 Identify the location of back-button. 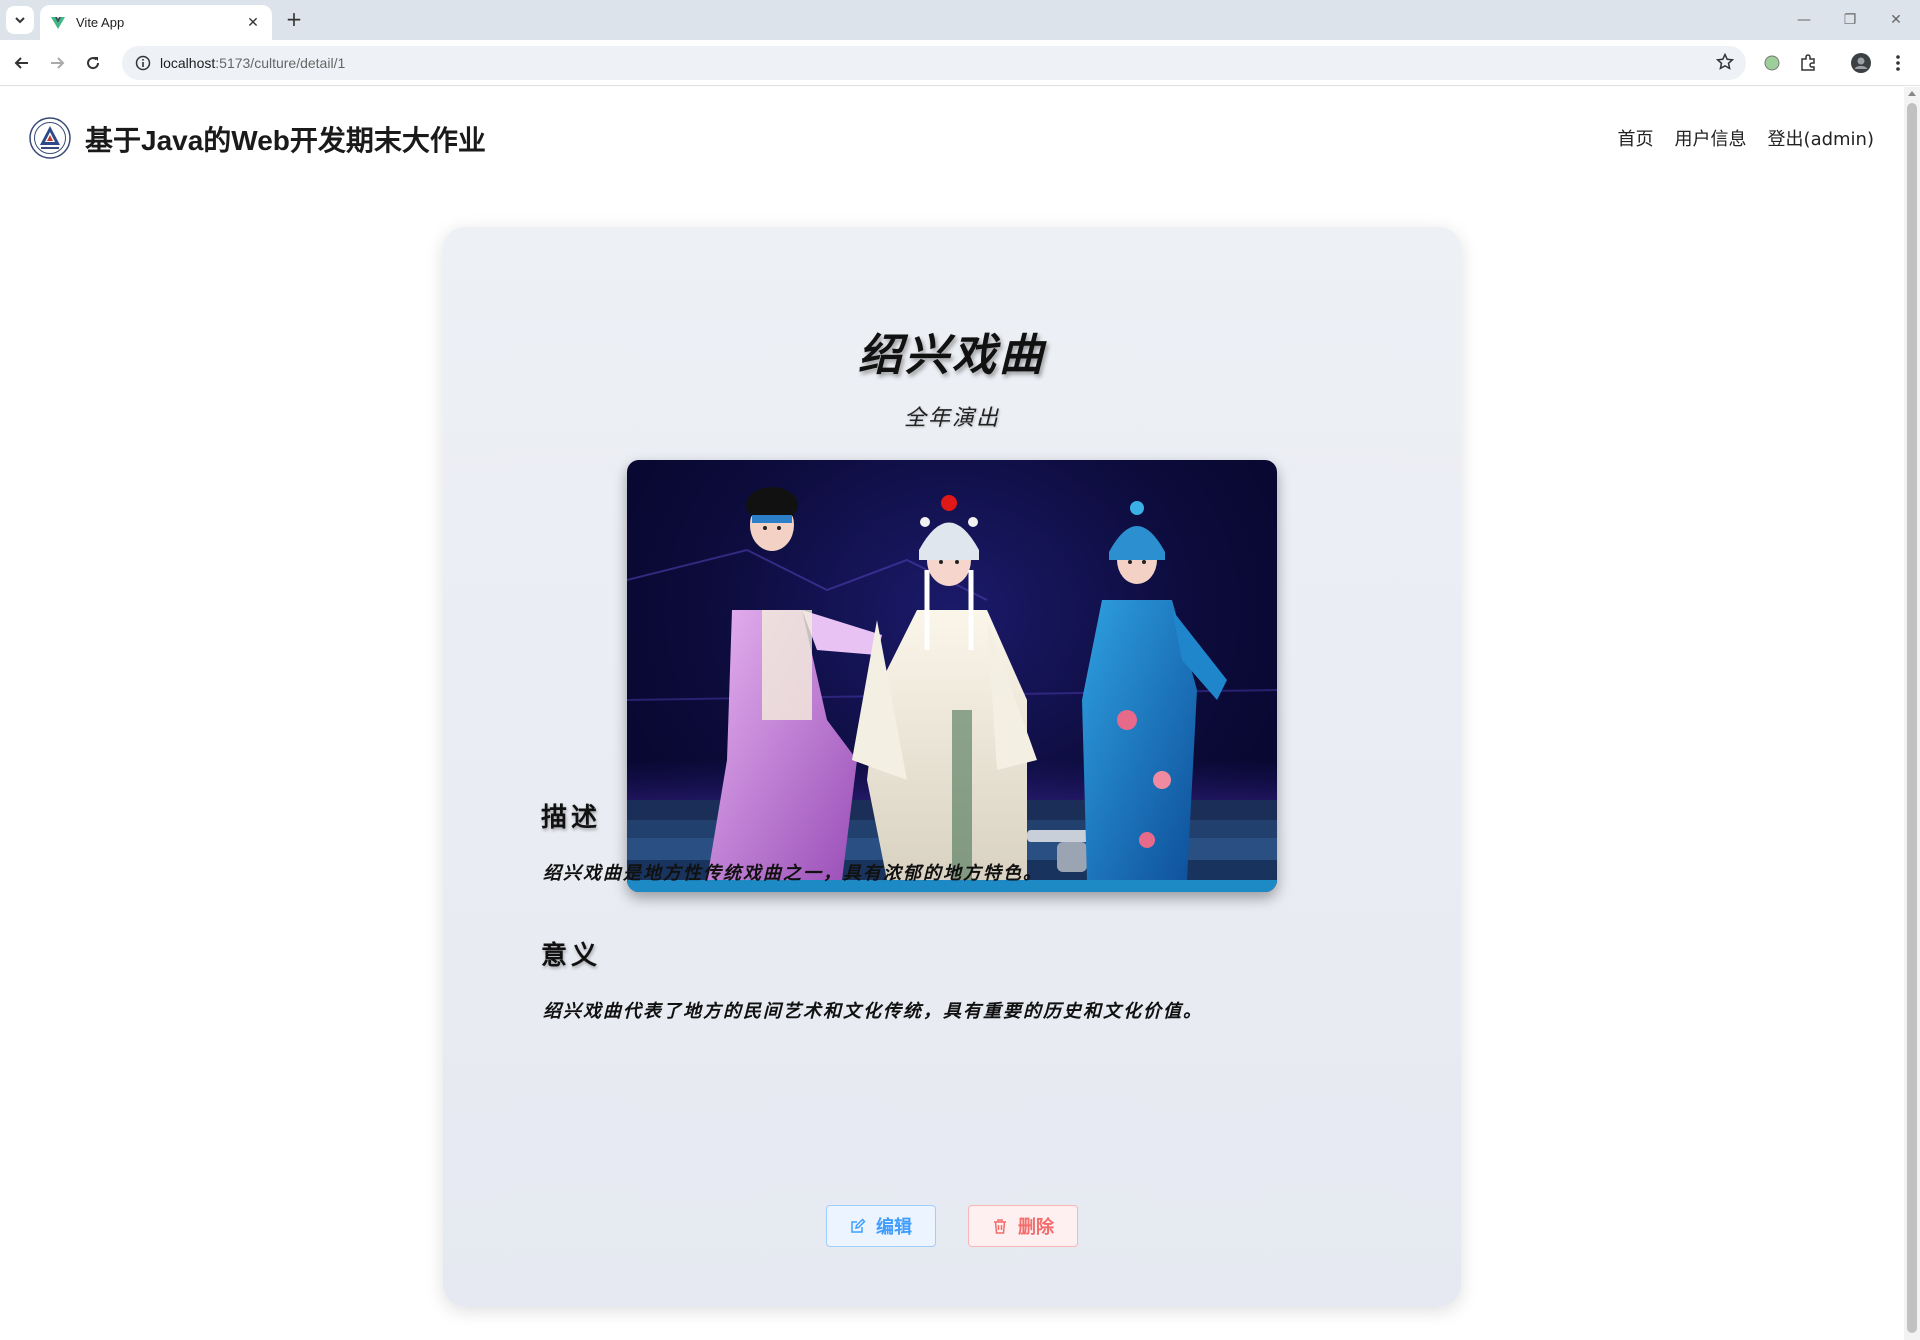
(22, 63).